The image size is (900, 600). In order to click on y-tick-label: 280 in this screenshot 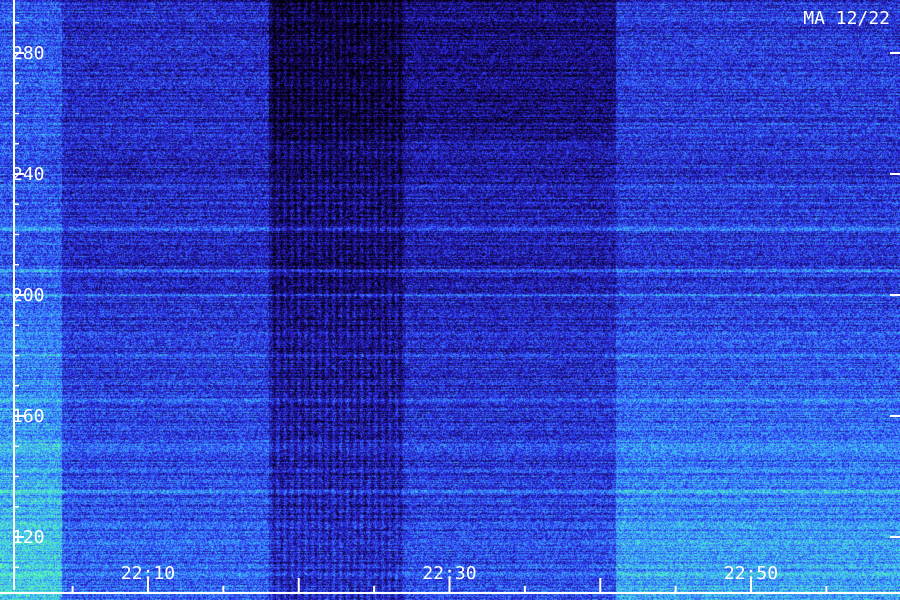, I will do `click(28, 53)`.